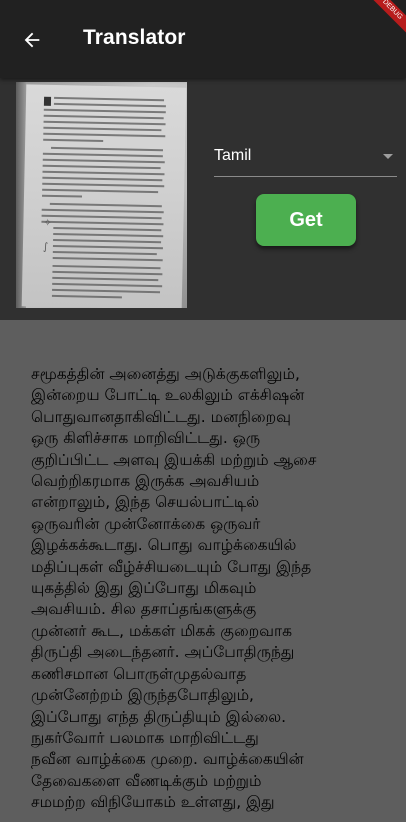 Image resolution: width=406 pixels, height=822 pixels. I want to click on arrow-back-icon, so click(32, 40).